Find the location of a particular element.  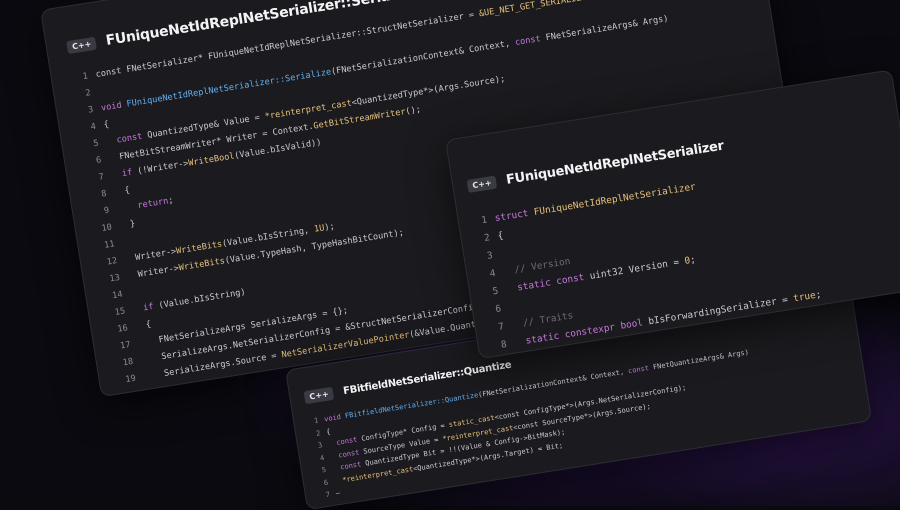

line-number: 3 is located at coordinates (490, 256).